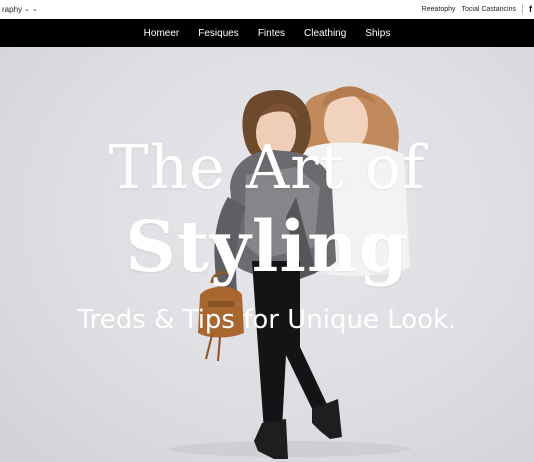 The height and width of the screenshot is (462, 534). I want to click on hero-title-line2: Styling, so click(267, 246).